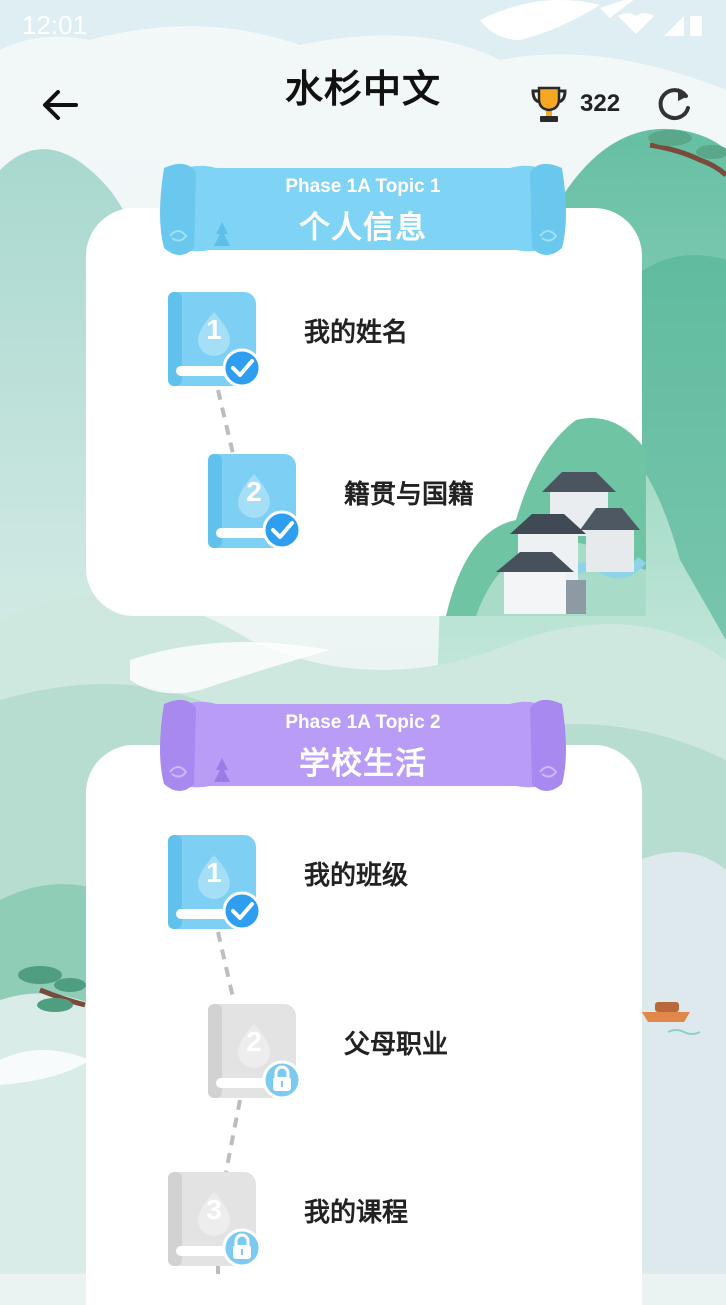 Image resolution: width=726 pixels, height=1305 pixels. I want to click on lesson-number: 3, so click(214, 1209).